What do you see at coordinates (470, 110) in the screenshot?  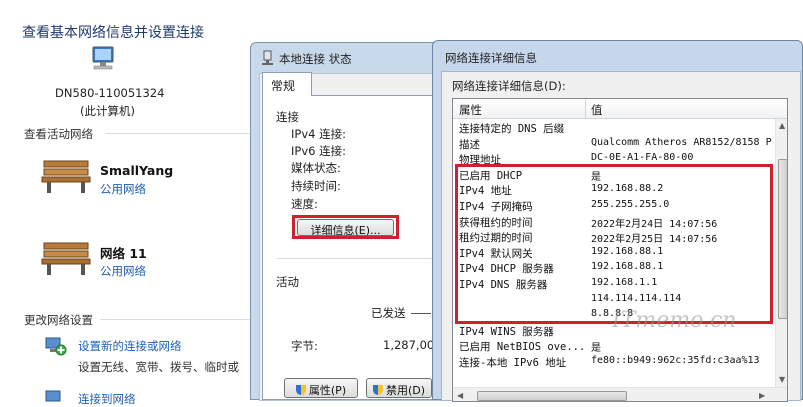 I see `column-header-property: 属性` at bounding box center [470, 110].